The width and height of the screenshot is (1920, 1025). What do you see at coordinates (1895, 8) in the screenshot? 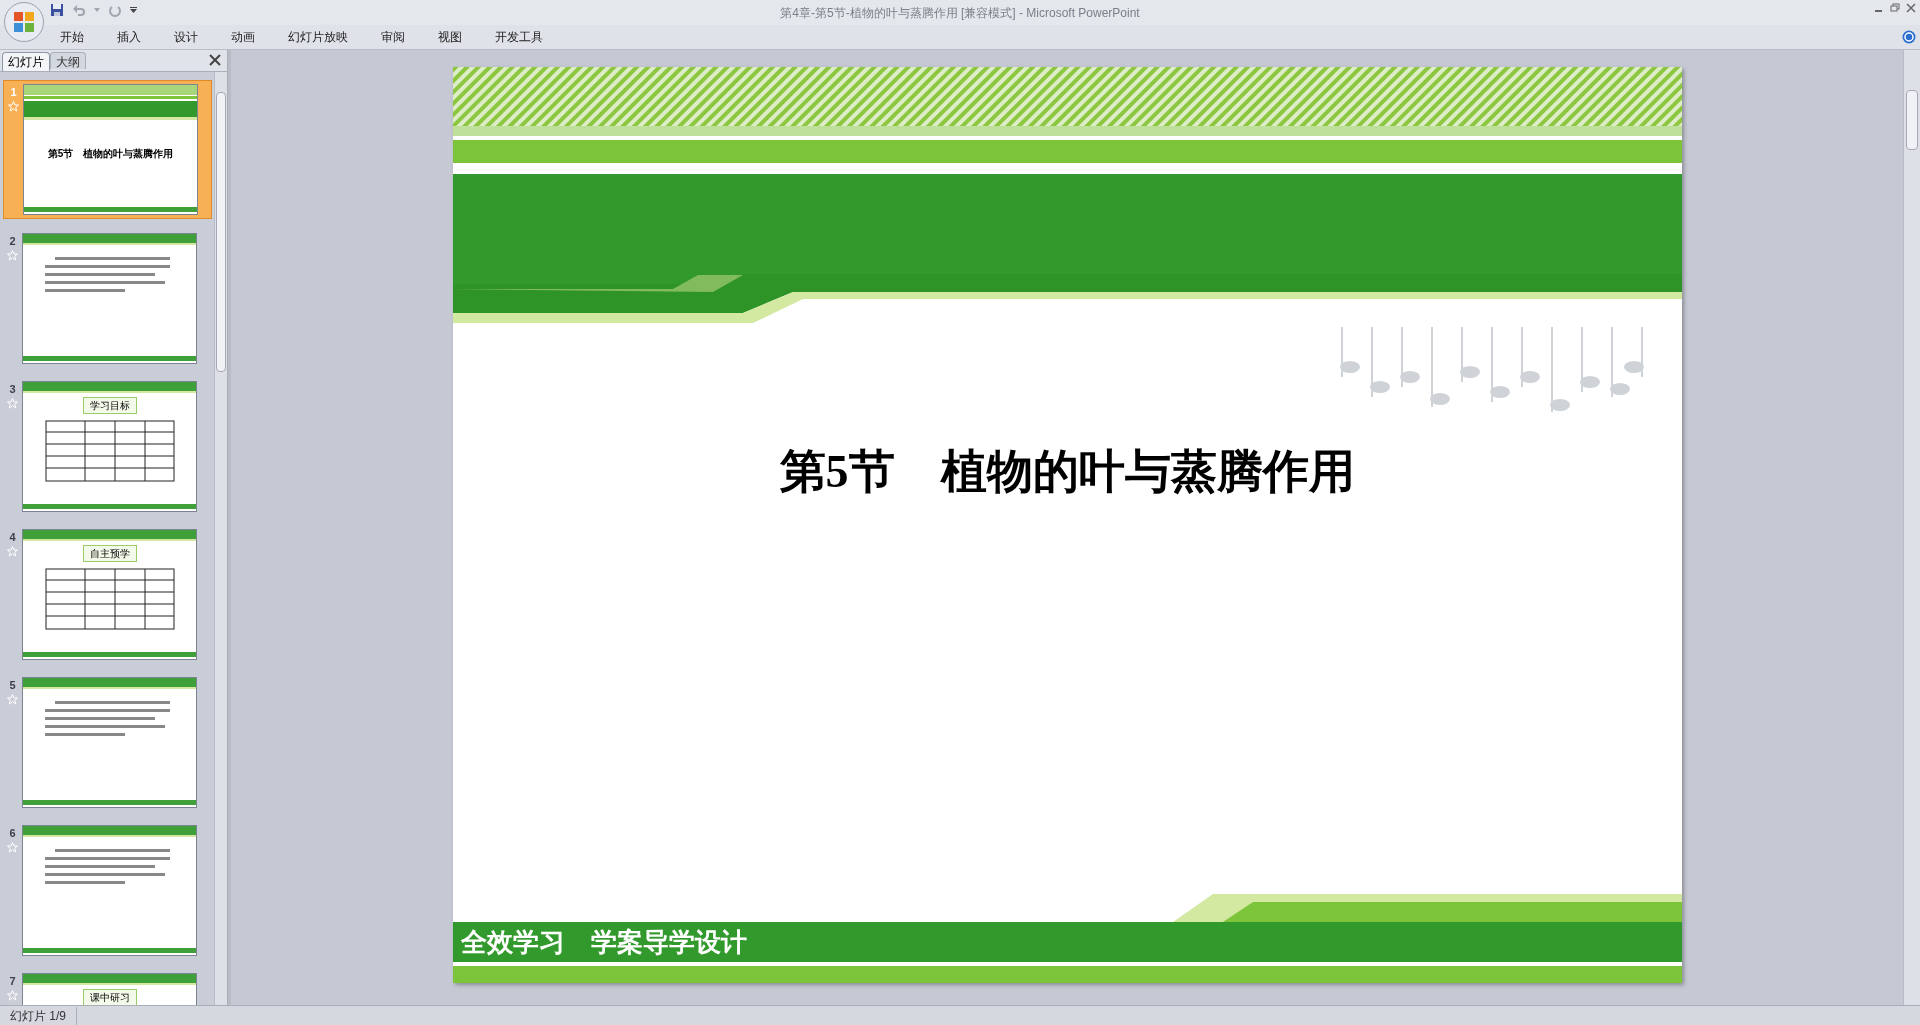
I see `restore-icon` at bounding box center [1895, 8].